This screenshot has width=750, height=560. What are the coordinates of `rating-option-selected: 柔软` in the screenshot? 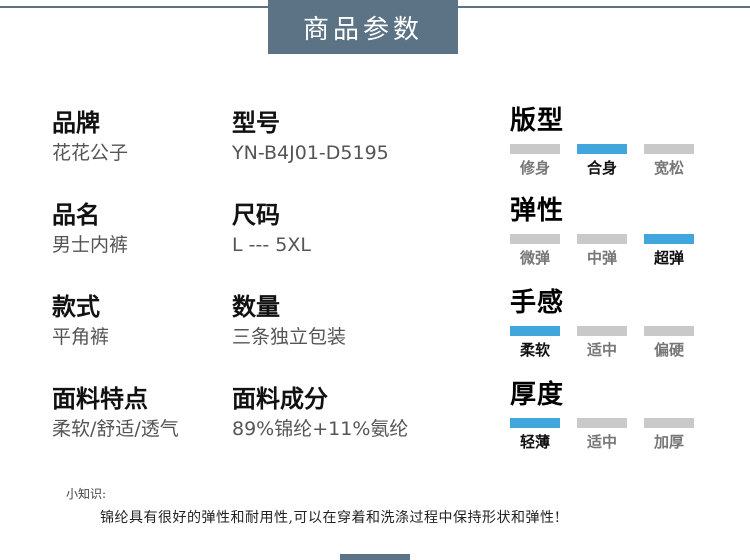 It's located at (535, 343).